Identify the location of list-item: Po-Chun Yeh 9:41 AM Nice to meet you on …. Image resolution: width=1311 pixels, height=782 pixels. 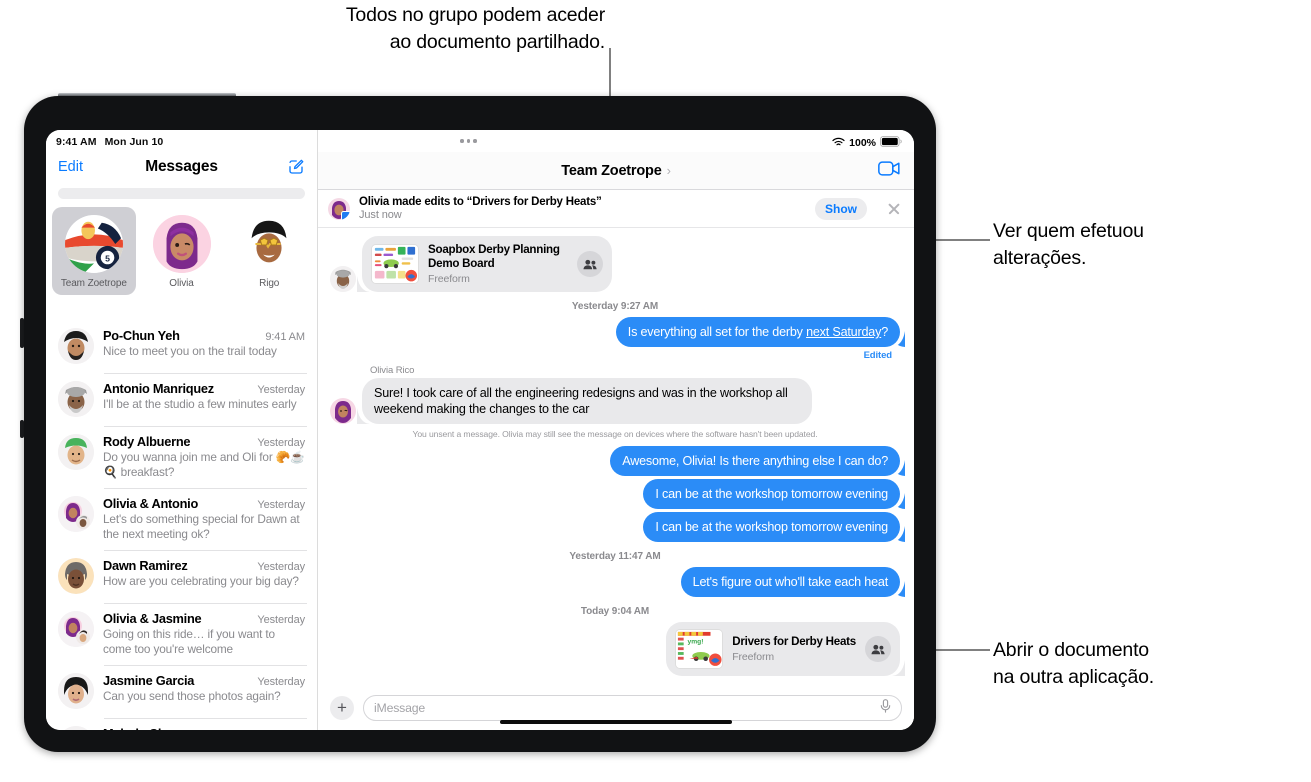
(181, 346).